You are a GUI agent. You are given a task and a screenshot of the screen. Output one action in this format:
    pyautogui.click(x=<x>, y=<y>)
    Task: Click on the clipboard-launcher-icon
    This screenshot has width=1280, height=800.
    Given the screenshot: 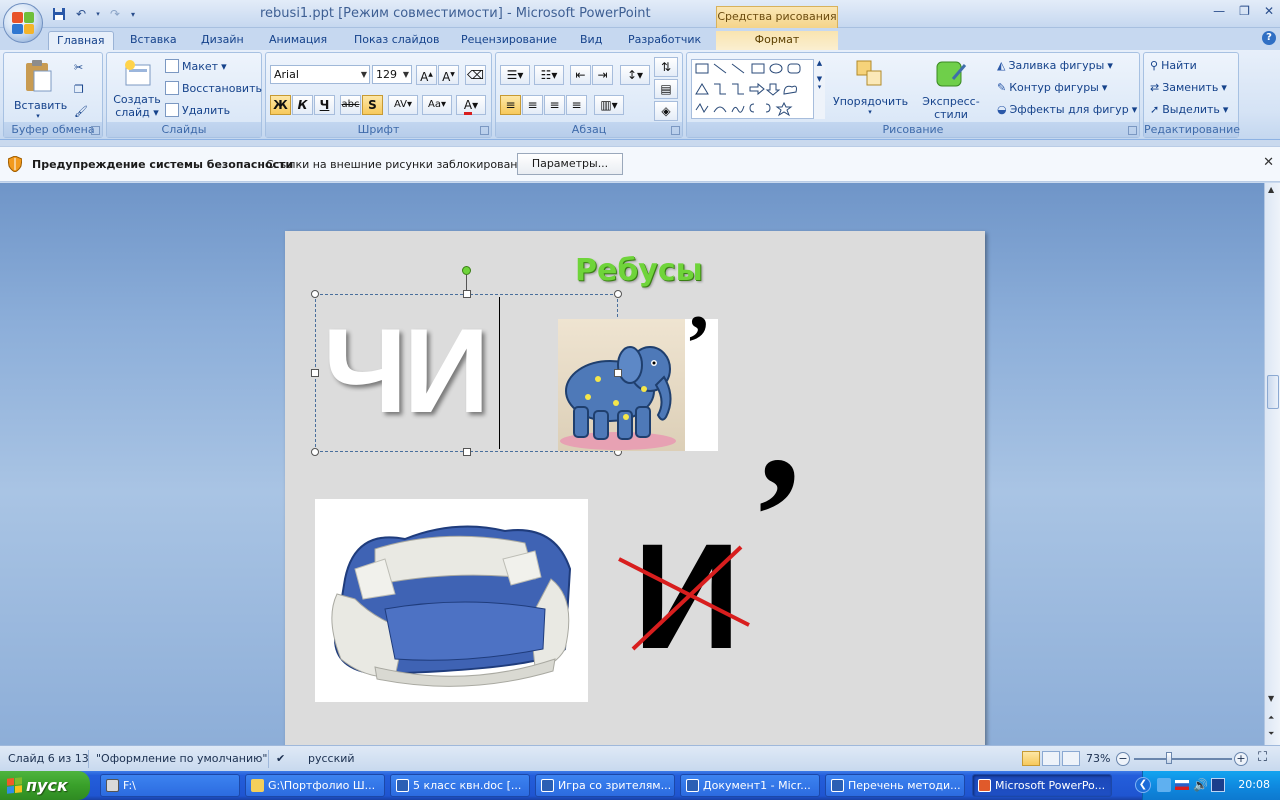 What is the action you would take?
    pyautogui.click(x=95, y=130)
    